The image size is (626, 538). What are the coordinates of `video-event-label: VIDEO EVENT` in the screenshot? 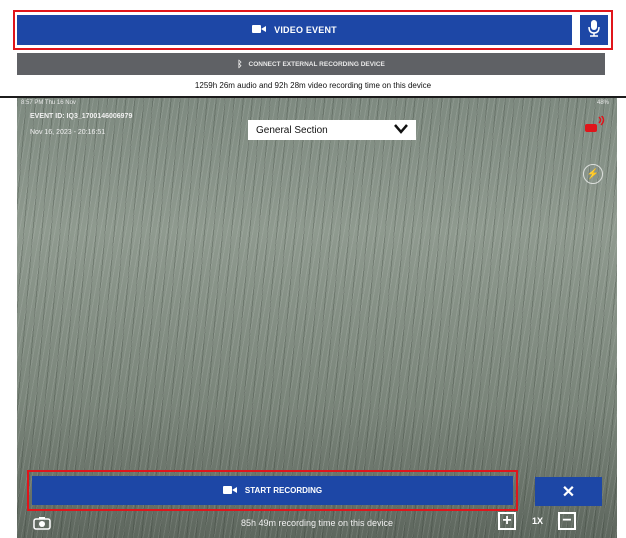 It's located at (305, 30).